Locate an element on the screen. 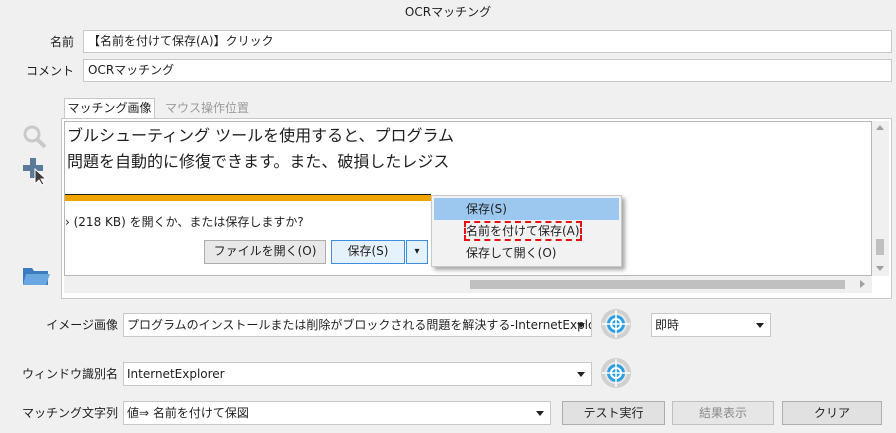 This screenshot has height=433, width=896. menu-item-save: 保存(S) is located at coordinates (526, 209).